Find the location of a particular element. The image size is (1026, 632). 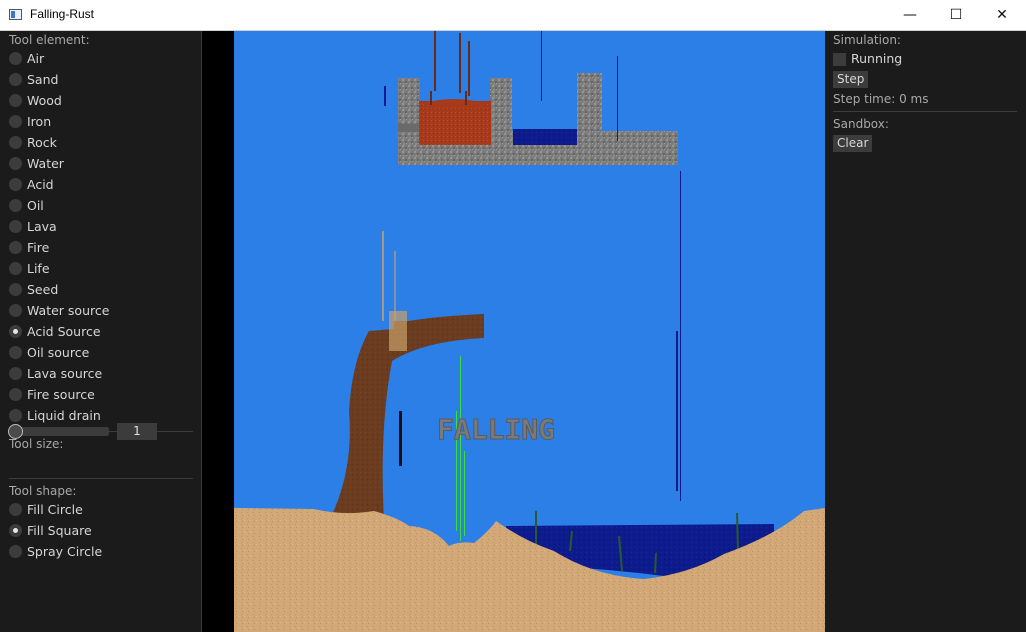

element-option-label: Oil is located at coordinates (35, 205).